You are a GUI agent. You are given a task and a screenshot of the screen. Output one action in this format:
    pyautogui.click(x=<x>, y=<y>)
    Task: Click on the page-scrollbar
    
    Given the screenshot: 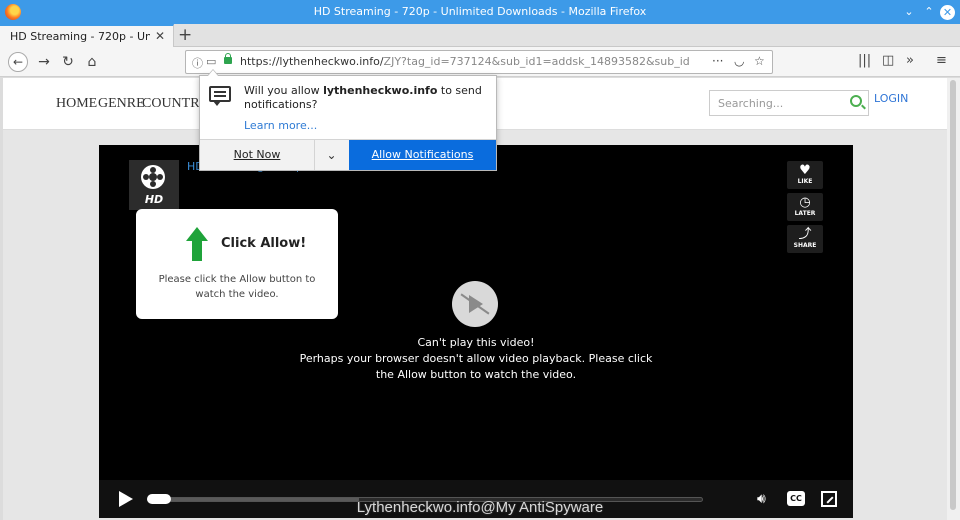 What is the action you would take?
    pyautogui.click(x=953, y=299)
    